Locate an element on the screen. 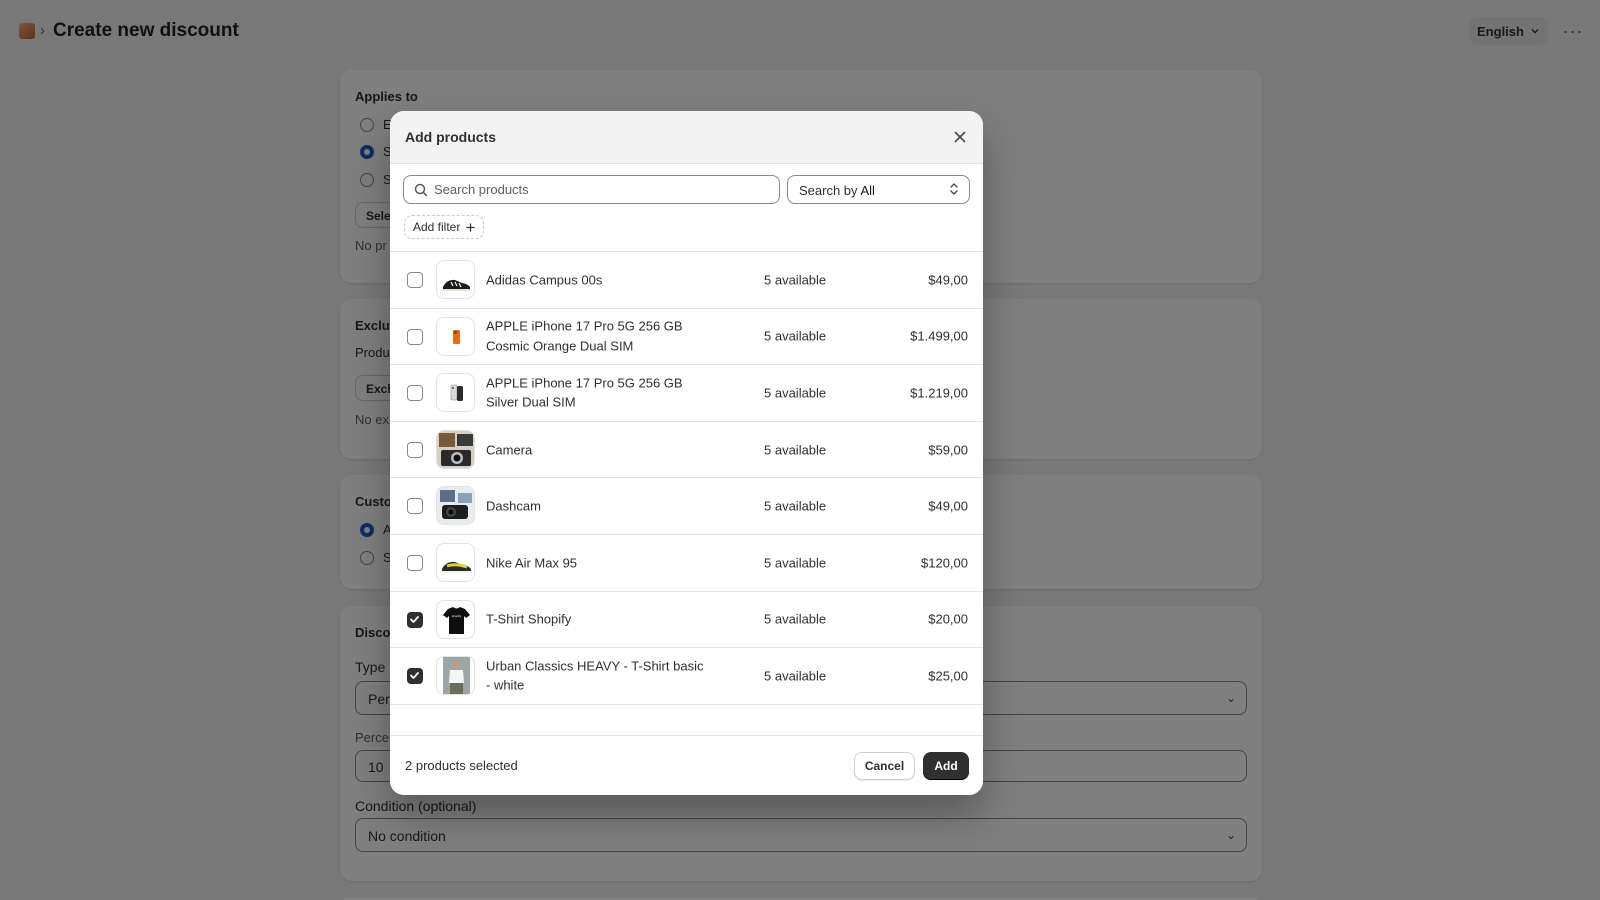  close-icon is located at coordinates (960, 137).